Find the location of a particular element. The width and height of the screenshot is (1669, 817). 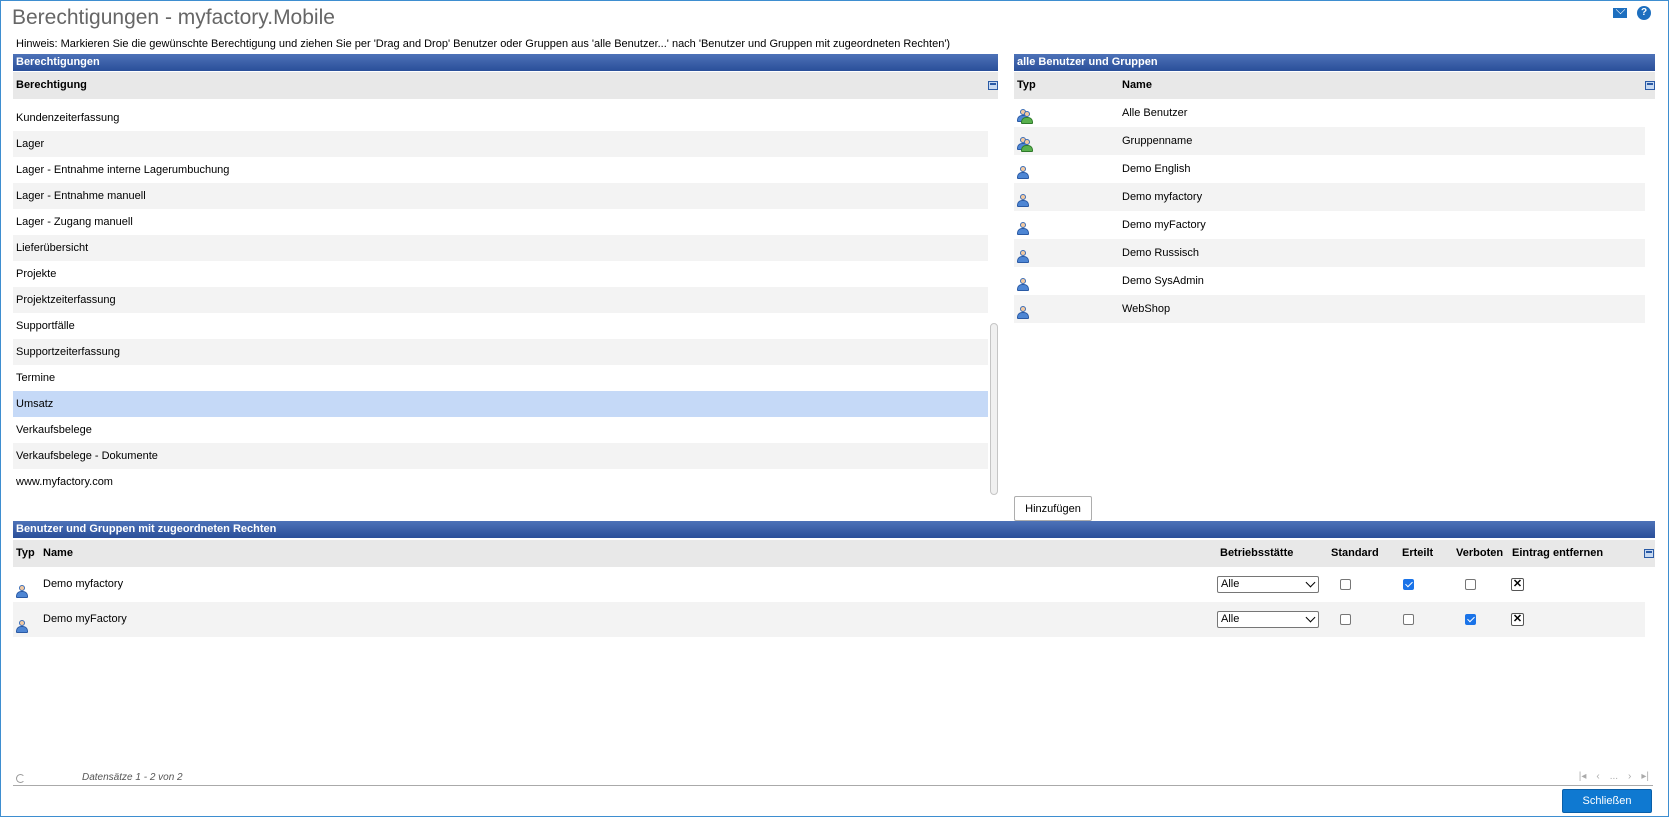

grid-footer: Datensätze 1 - 2 von 2 |◂ ‹ ... › ▸| is located at coordinates (833, 778).